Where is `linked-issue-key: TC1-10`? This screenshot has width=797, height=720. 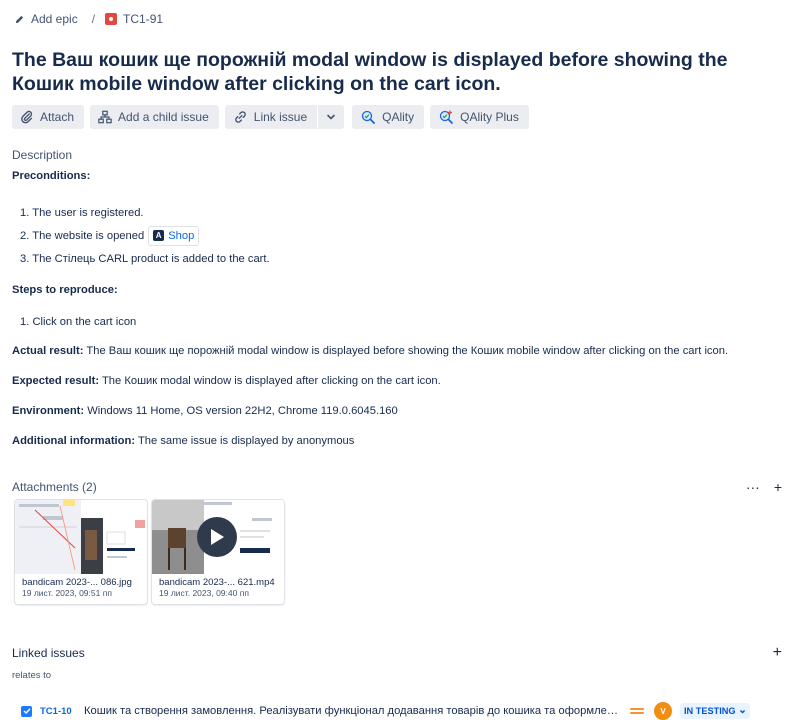
linked-issue-key: TC1-10 is located at coordinates (62, 711).